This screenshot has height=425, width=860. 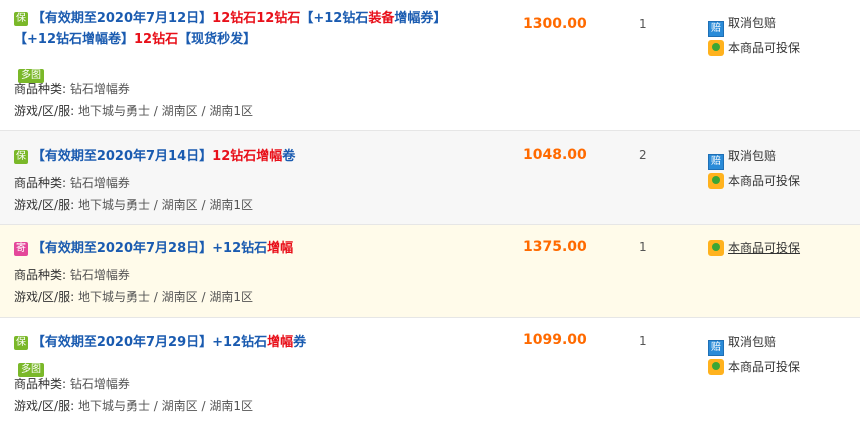 What do you see at coordinates (122, 342) in the screenshot?
I see `title-segment: 【有效期至2020年7月29日】` at bounding box center [122, 342].